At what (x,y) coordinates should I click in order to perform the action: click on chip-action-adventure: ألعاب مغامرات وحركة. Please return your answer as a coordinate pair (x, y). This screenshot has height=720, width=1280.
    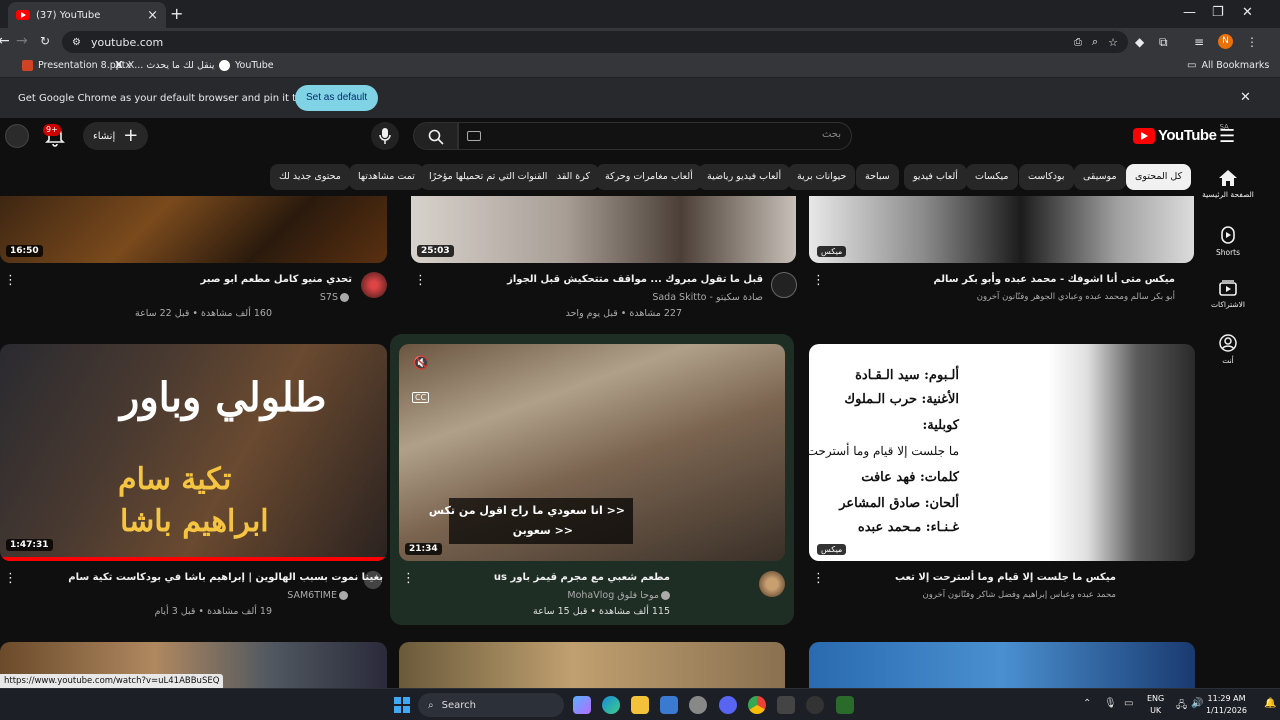
    Looking at the image, I should click on (649, 177).